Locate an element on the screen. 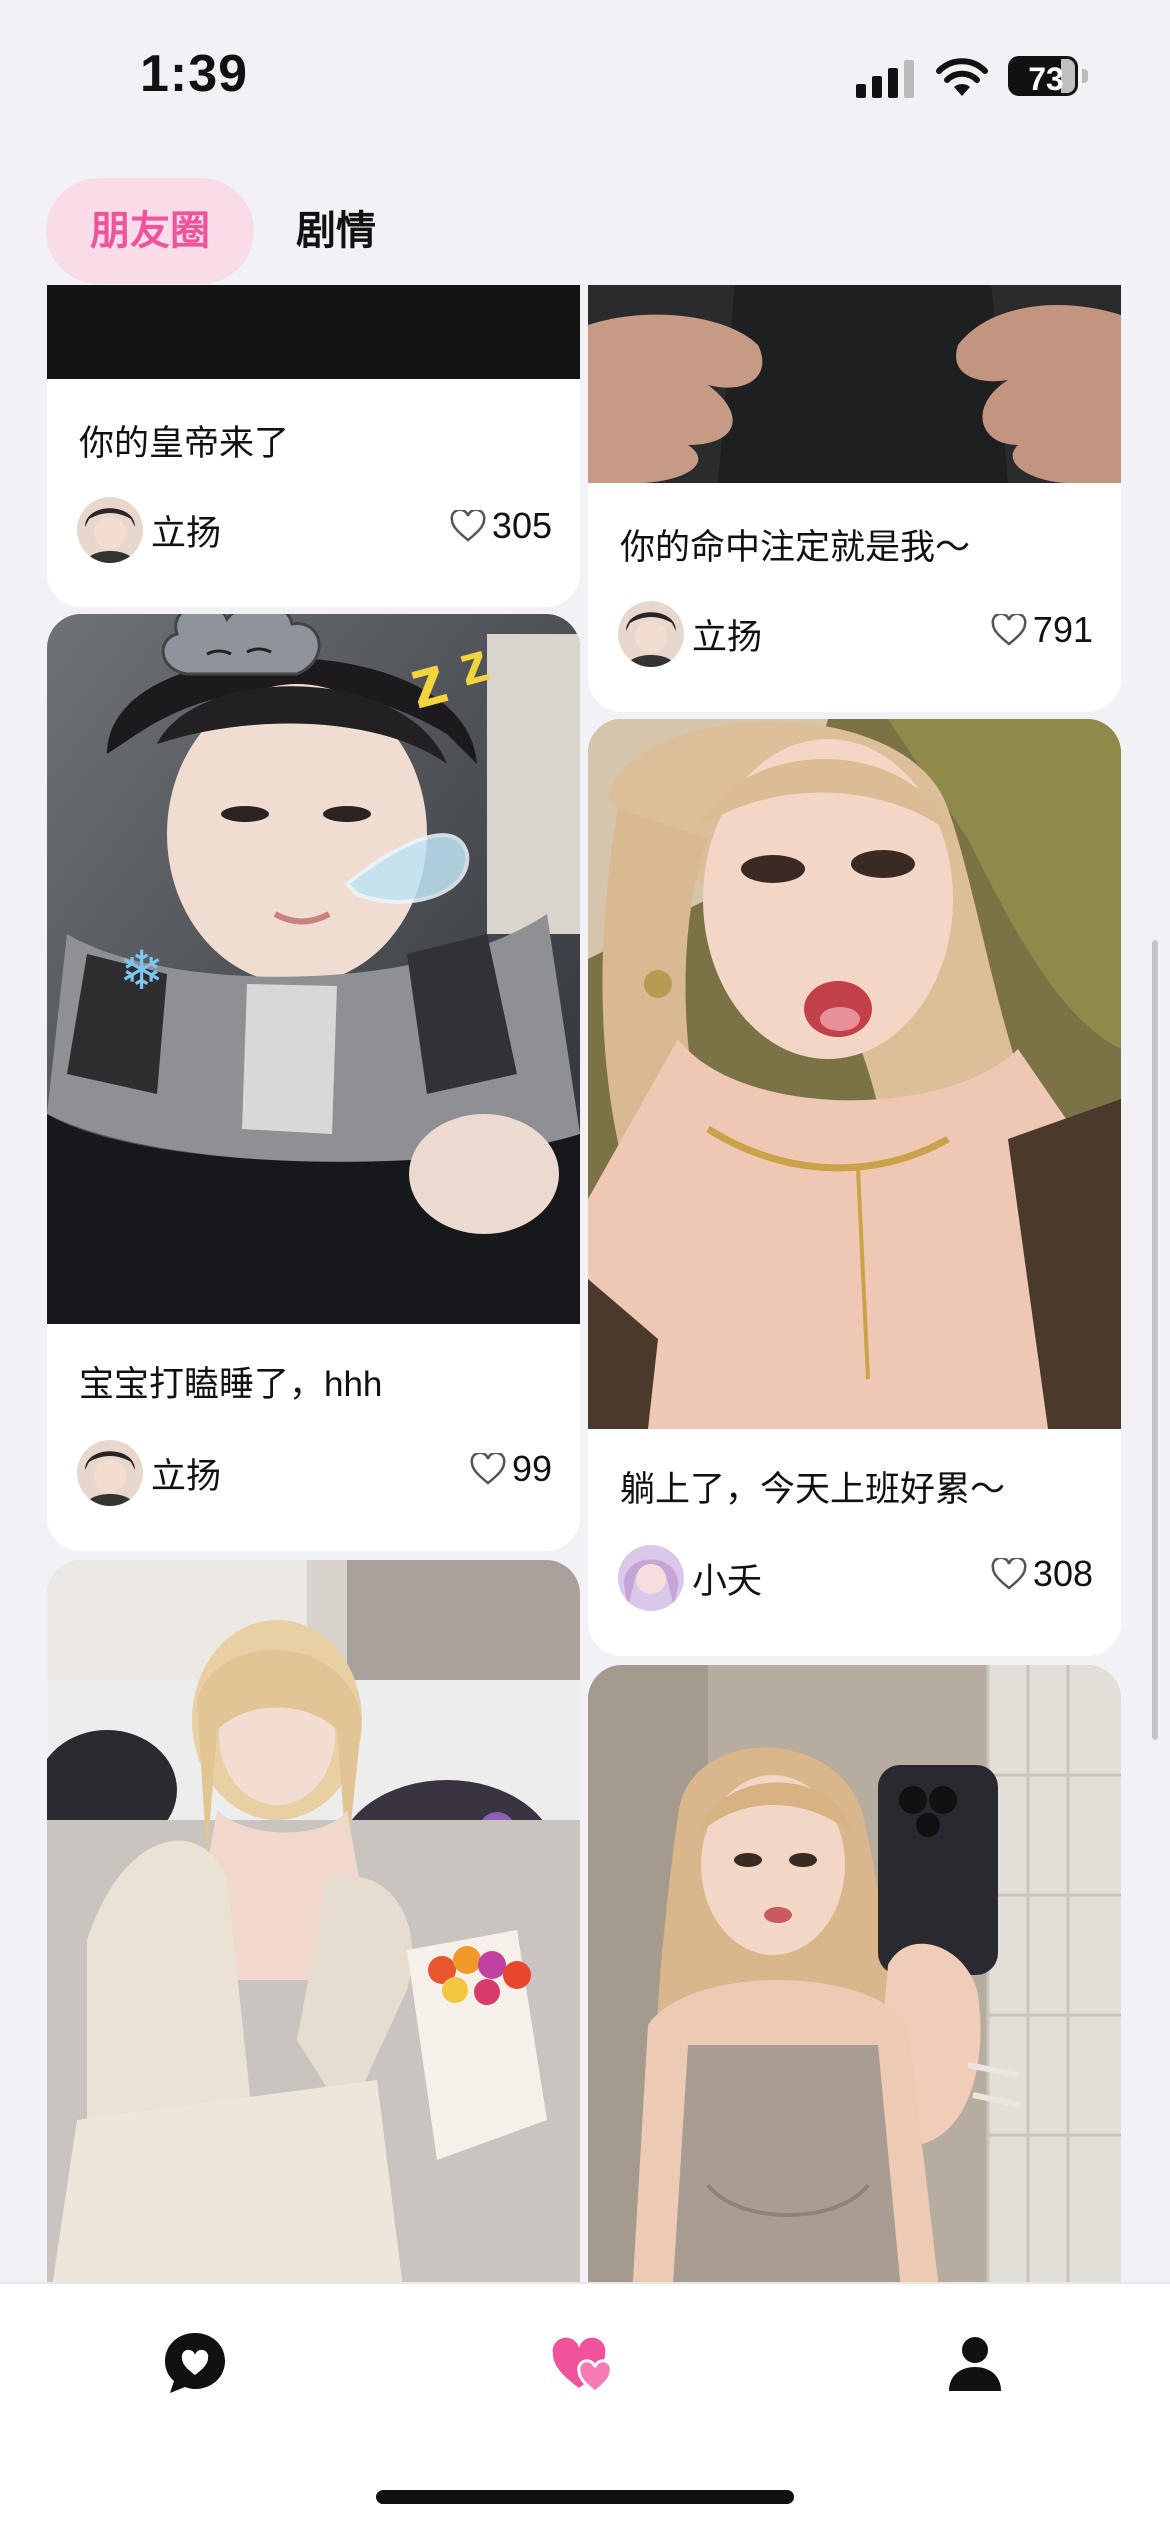  profile-icon is located at coordinates (975, 2363).